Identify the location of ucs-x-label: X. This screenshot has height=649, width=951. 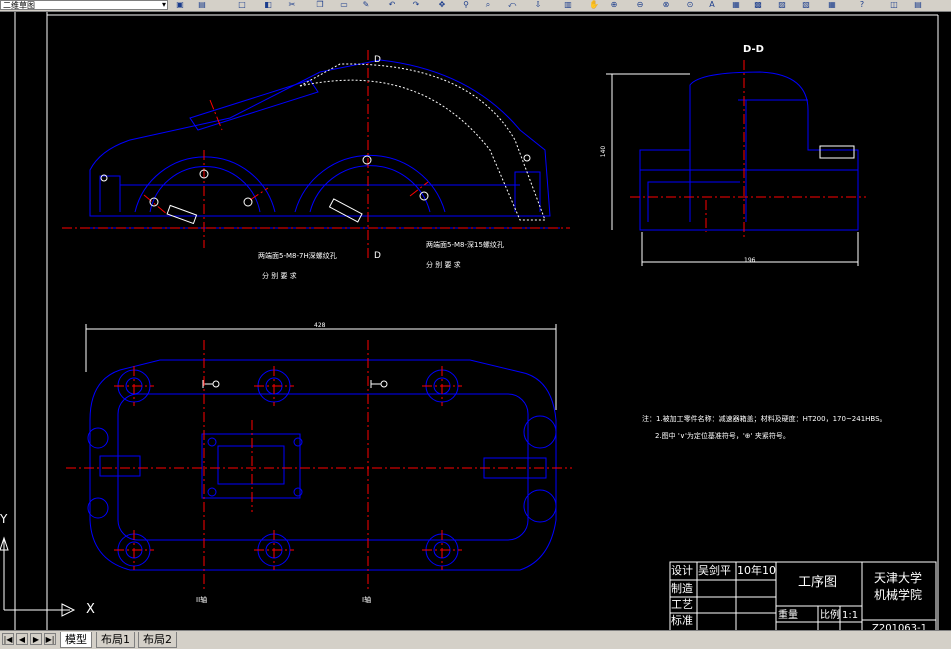
(90, 609).